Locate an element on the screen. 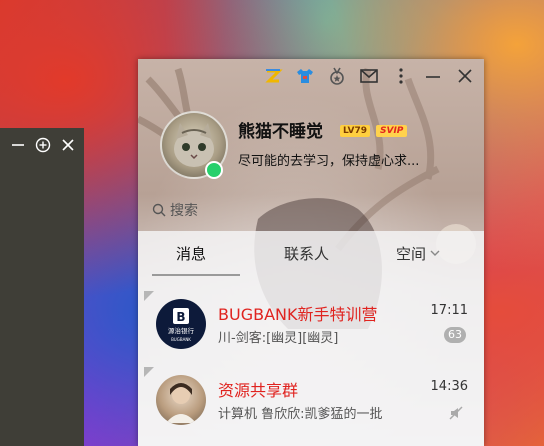 The width and height of the screenshot is (544, 446). conversation-row: 资源共享群 计算机 鲁欣欣:凯爹猛的一批 14:36 is located at coordinates (311, 400).